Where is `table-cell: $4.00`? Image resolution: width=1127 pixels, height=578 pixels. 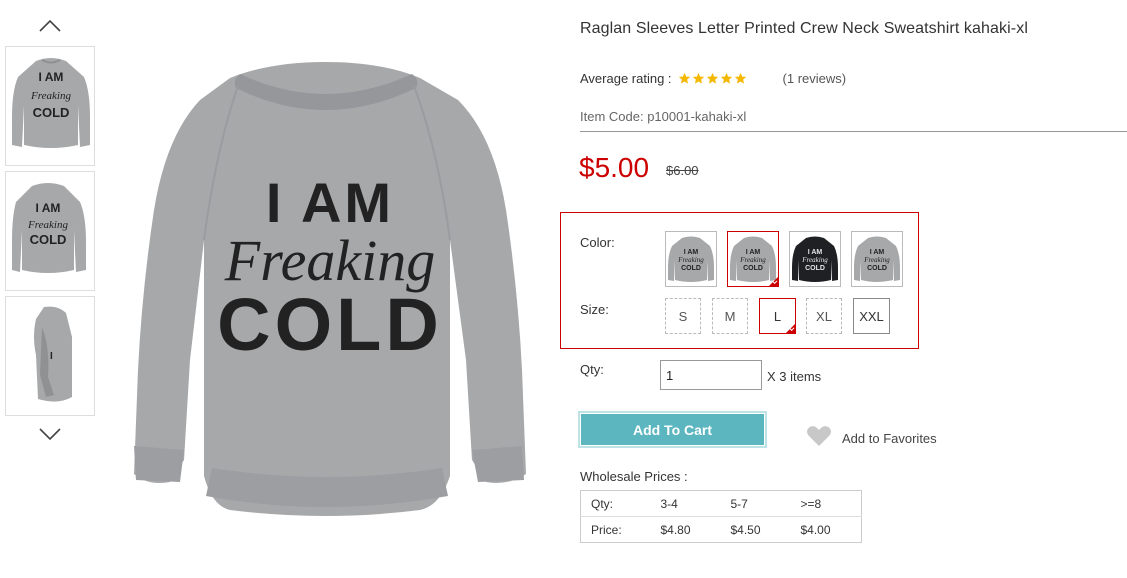
table-cell: $4.00 is located at coordinates (826, 529).